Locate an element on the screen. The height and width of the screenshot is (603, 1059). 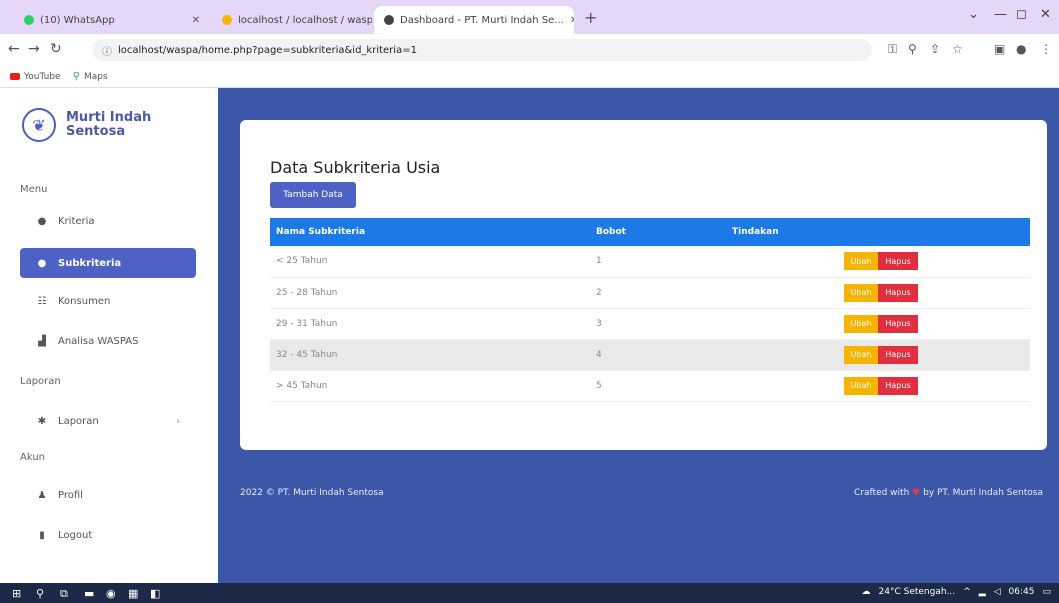
sidebar-item-profil: ♟ Profil is located at coordinates (108, 495).